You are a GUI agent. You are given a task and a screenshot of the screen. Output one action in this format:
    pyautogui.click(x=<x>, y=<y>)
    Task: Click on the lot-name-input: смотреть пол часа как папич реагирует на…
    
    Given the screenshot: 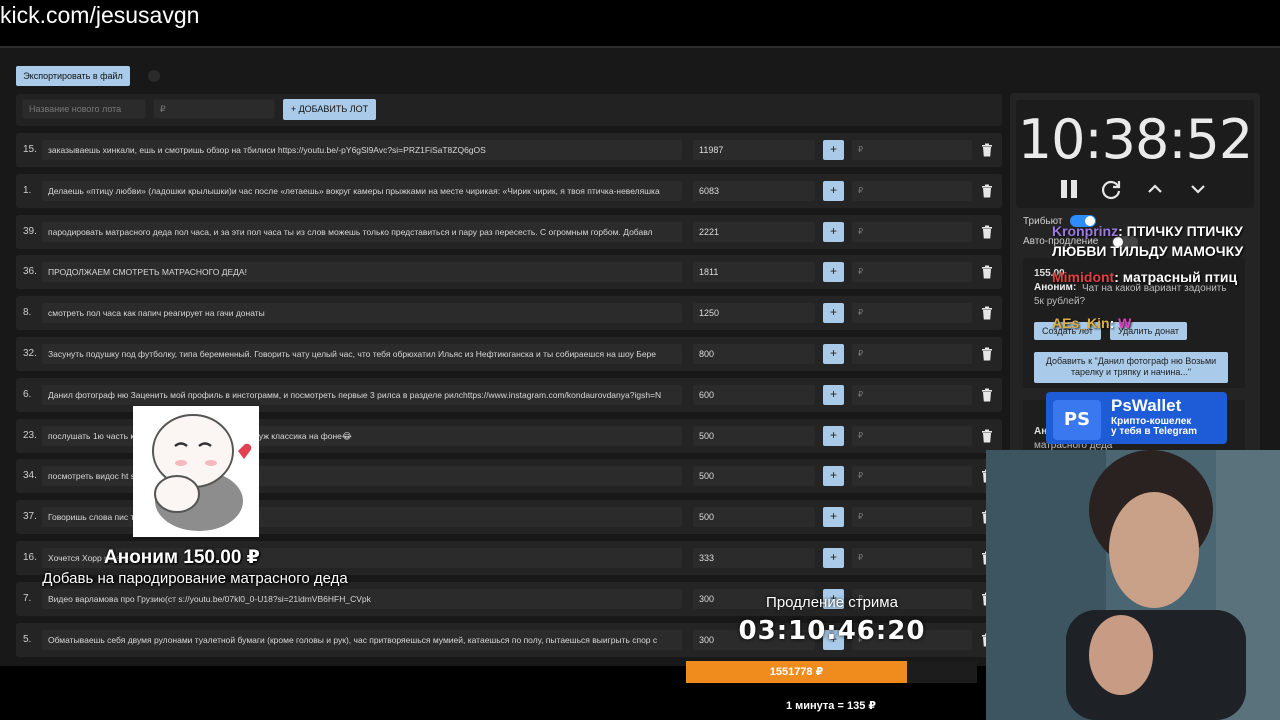 What is the action you would take?
    pyautogui.click(x=362, y=313)
    